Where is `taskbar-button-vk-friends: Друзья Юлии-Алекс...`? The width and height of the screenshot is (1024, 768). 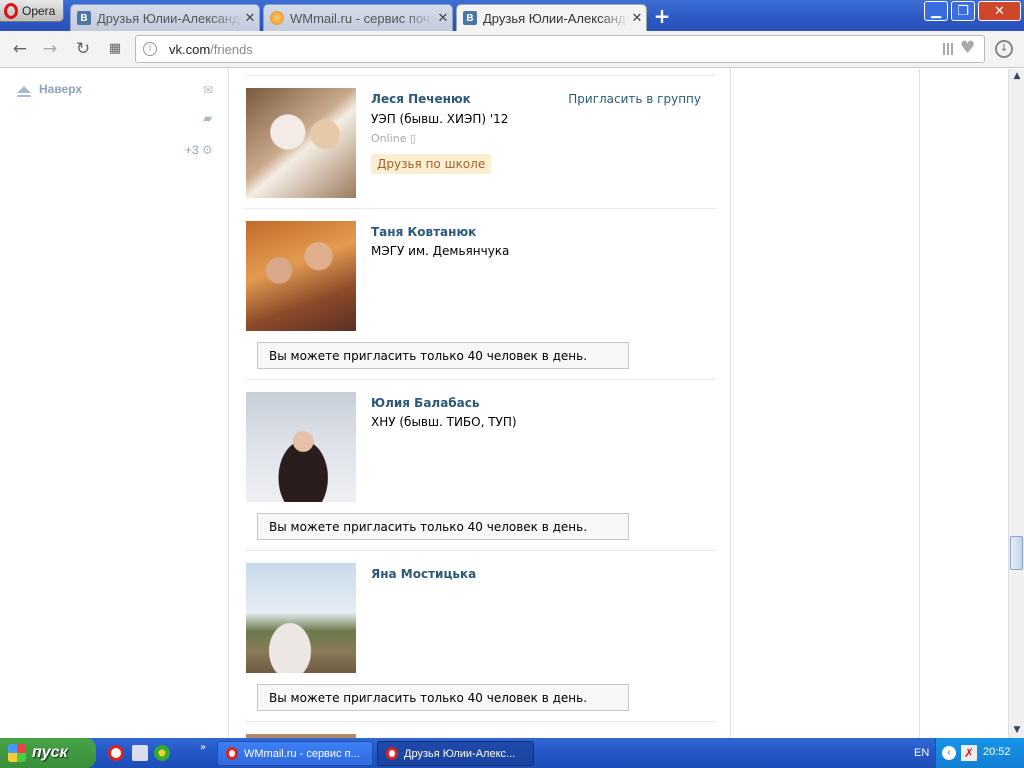 taskbar-button-vk-friends: Друзья Юлии-Алекс... is located at coordinates (455, 753).